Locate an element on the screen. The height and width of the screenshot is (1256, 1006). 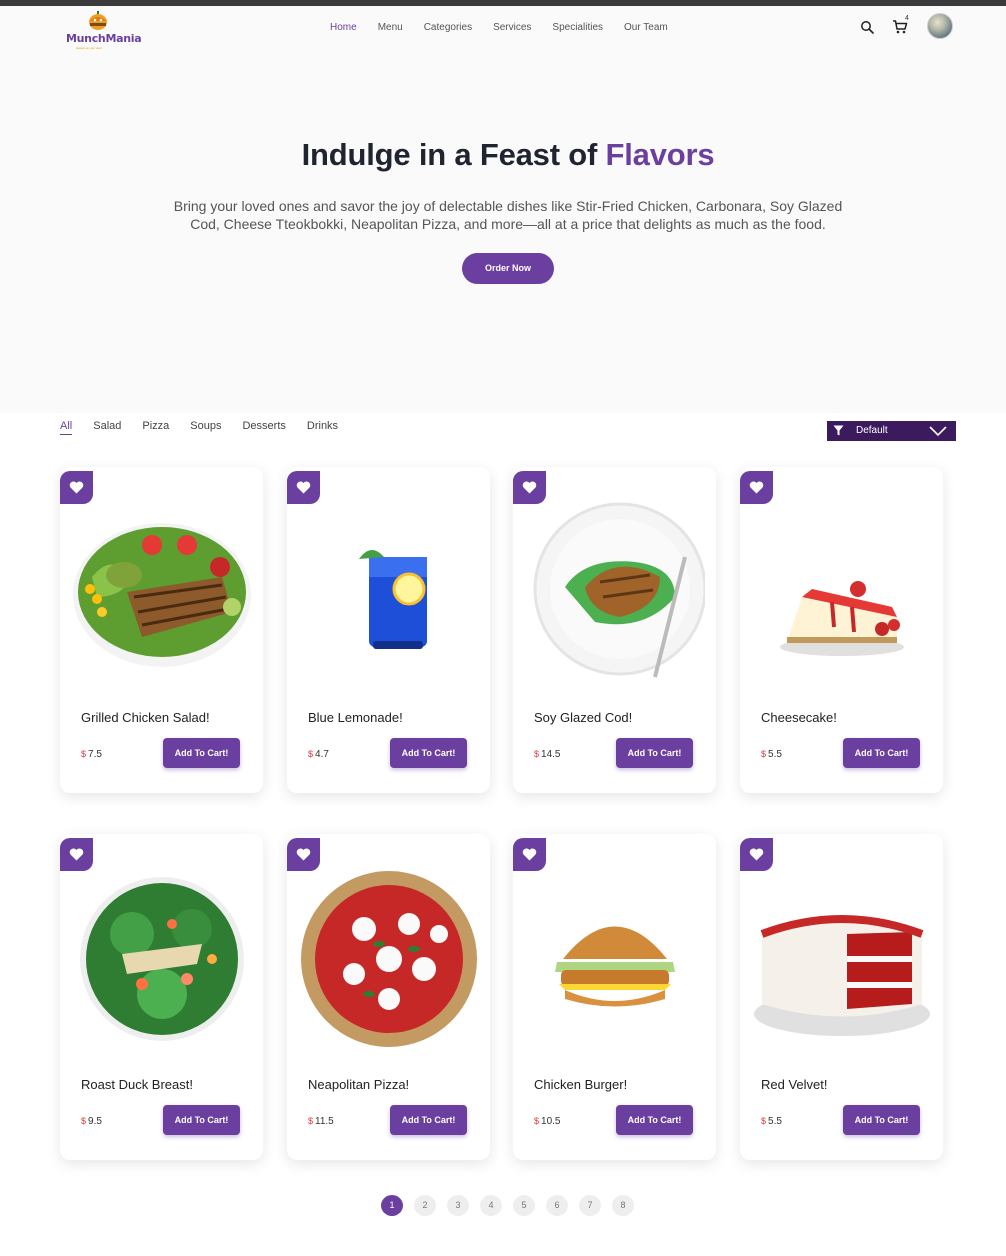
brand-logo: MunchMania always at your door is located at coordinates (103, 30).